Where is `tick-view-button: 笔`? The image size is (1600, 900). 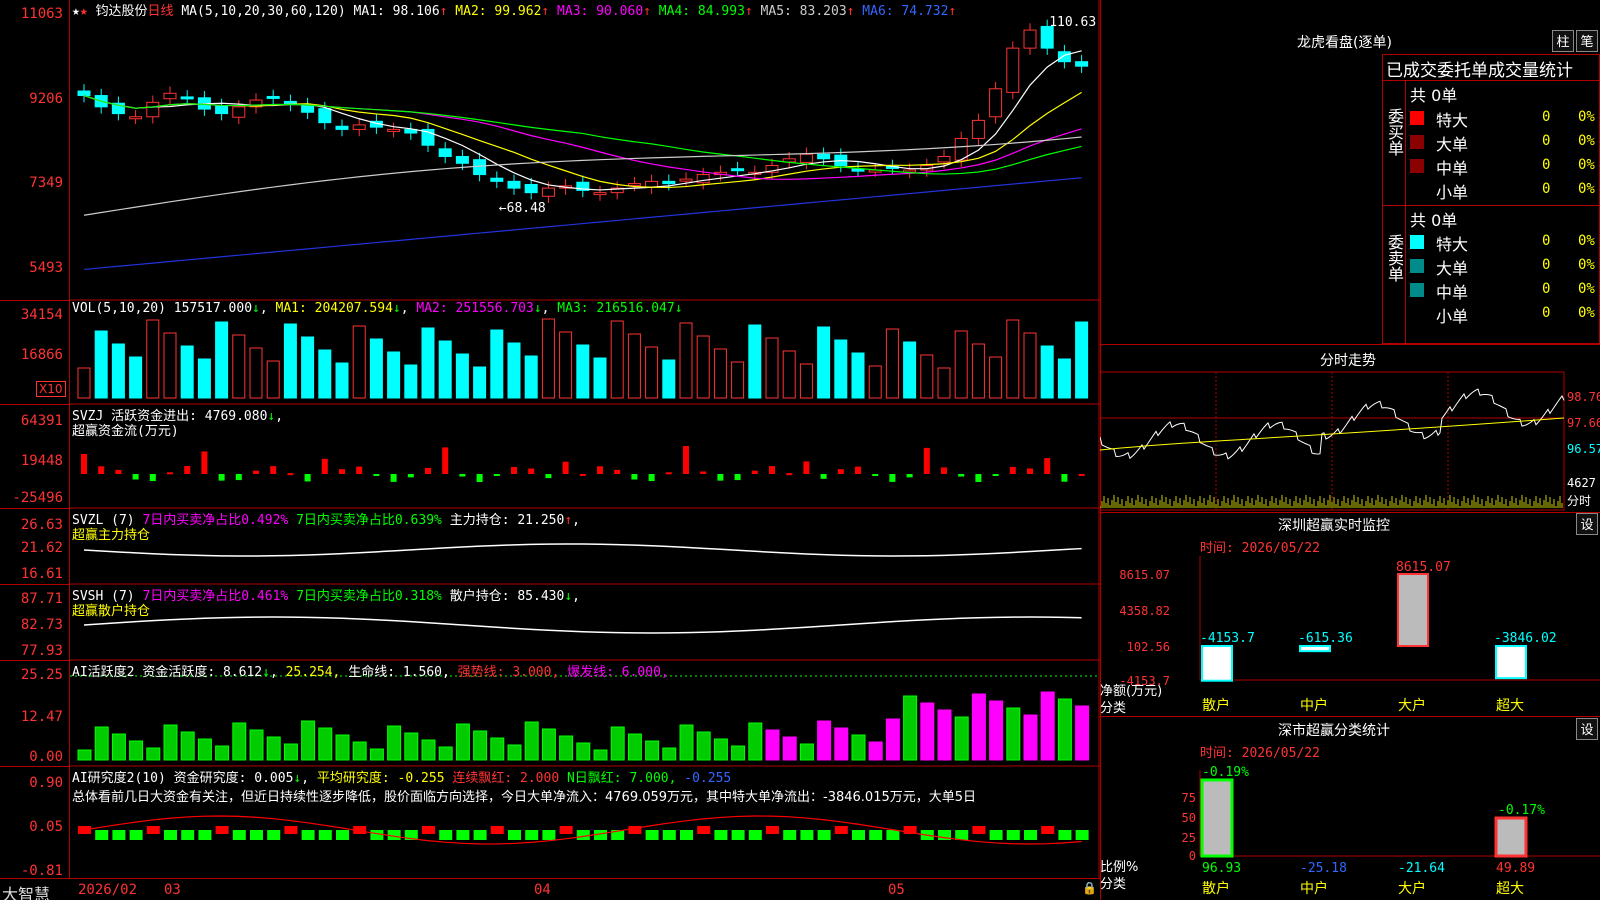
tick-view-button: 笔 is located at coordinates (1587, 41).